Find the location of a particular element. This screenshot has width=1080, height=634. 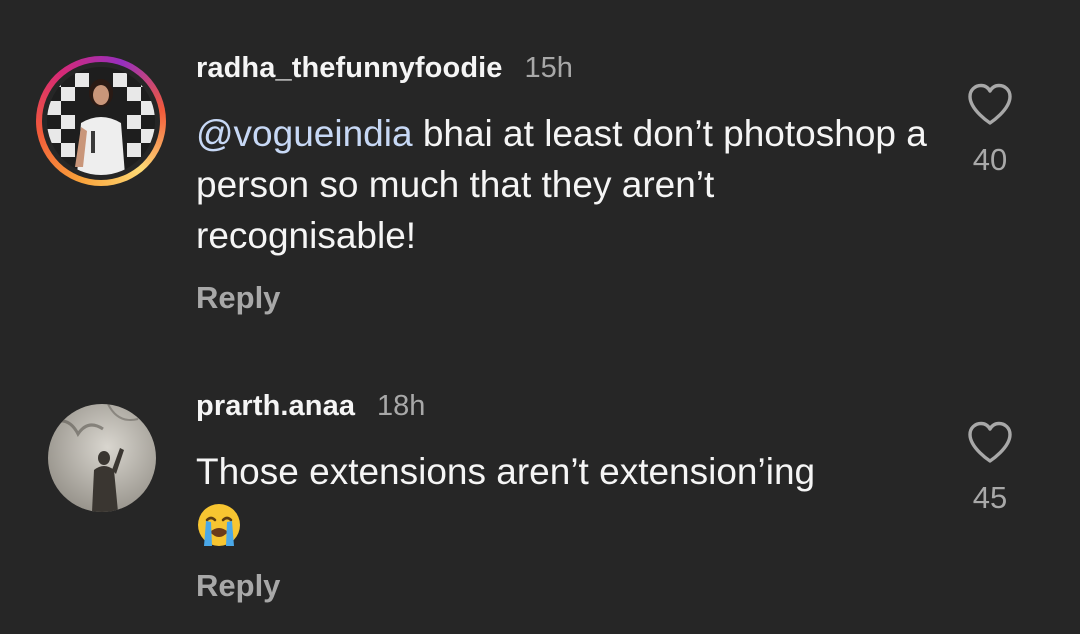

like-control: 40 is located at coordinates (990, 130).